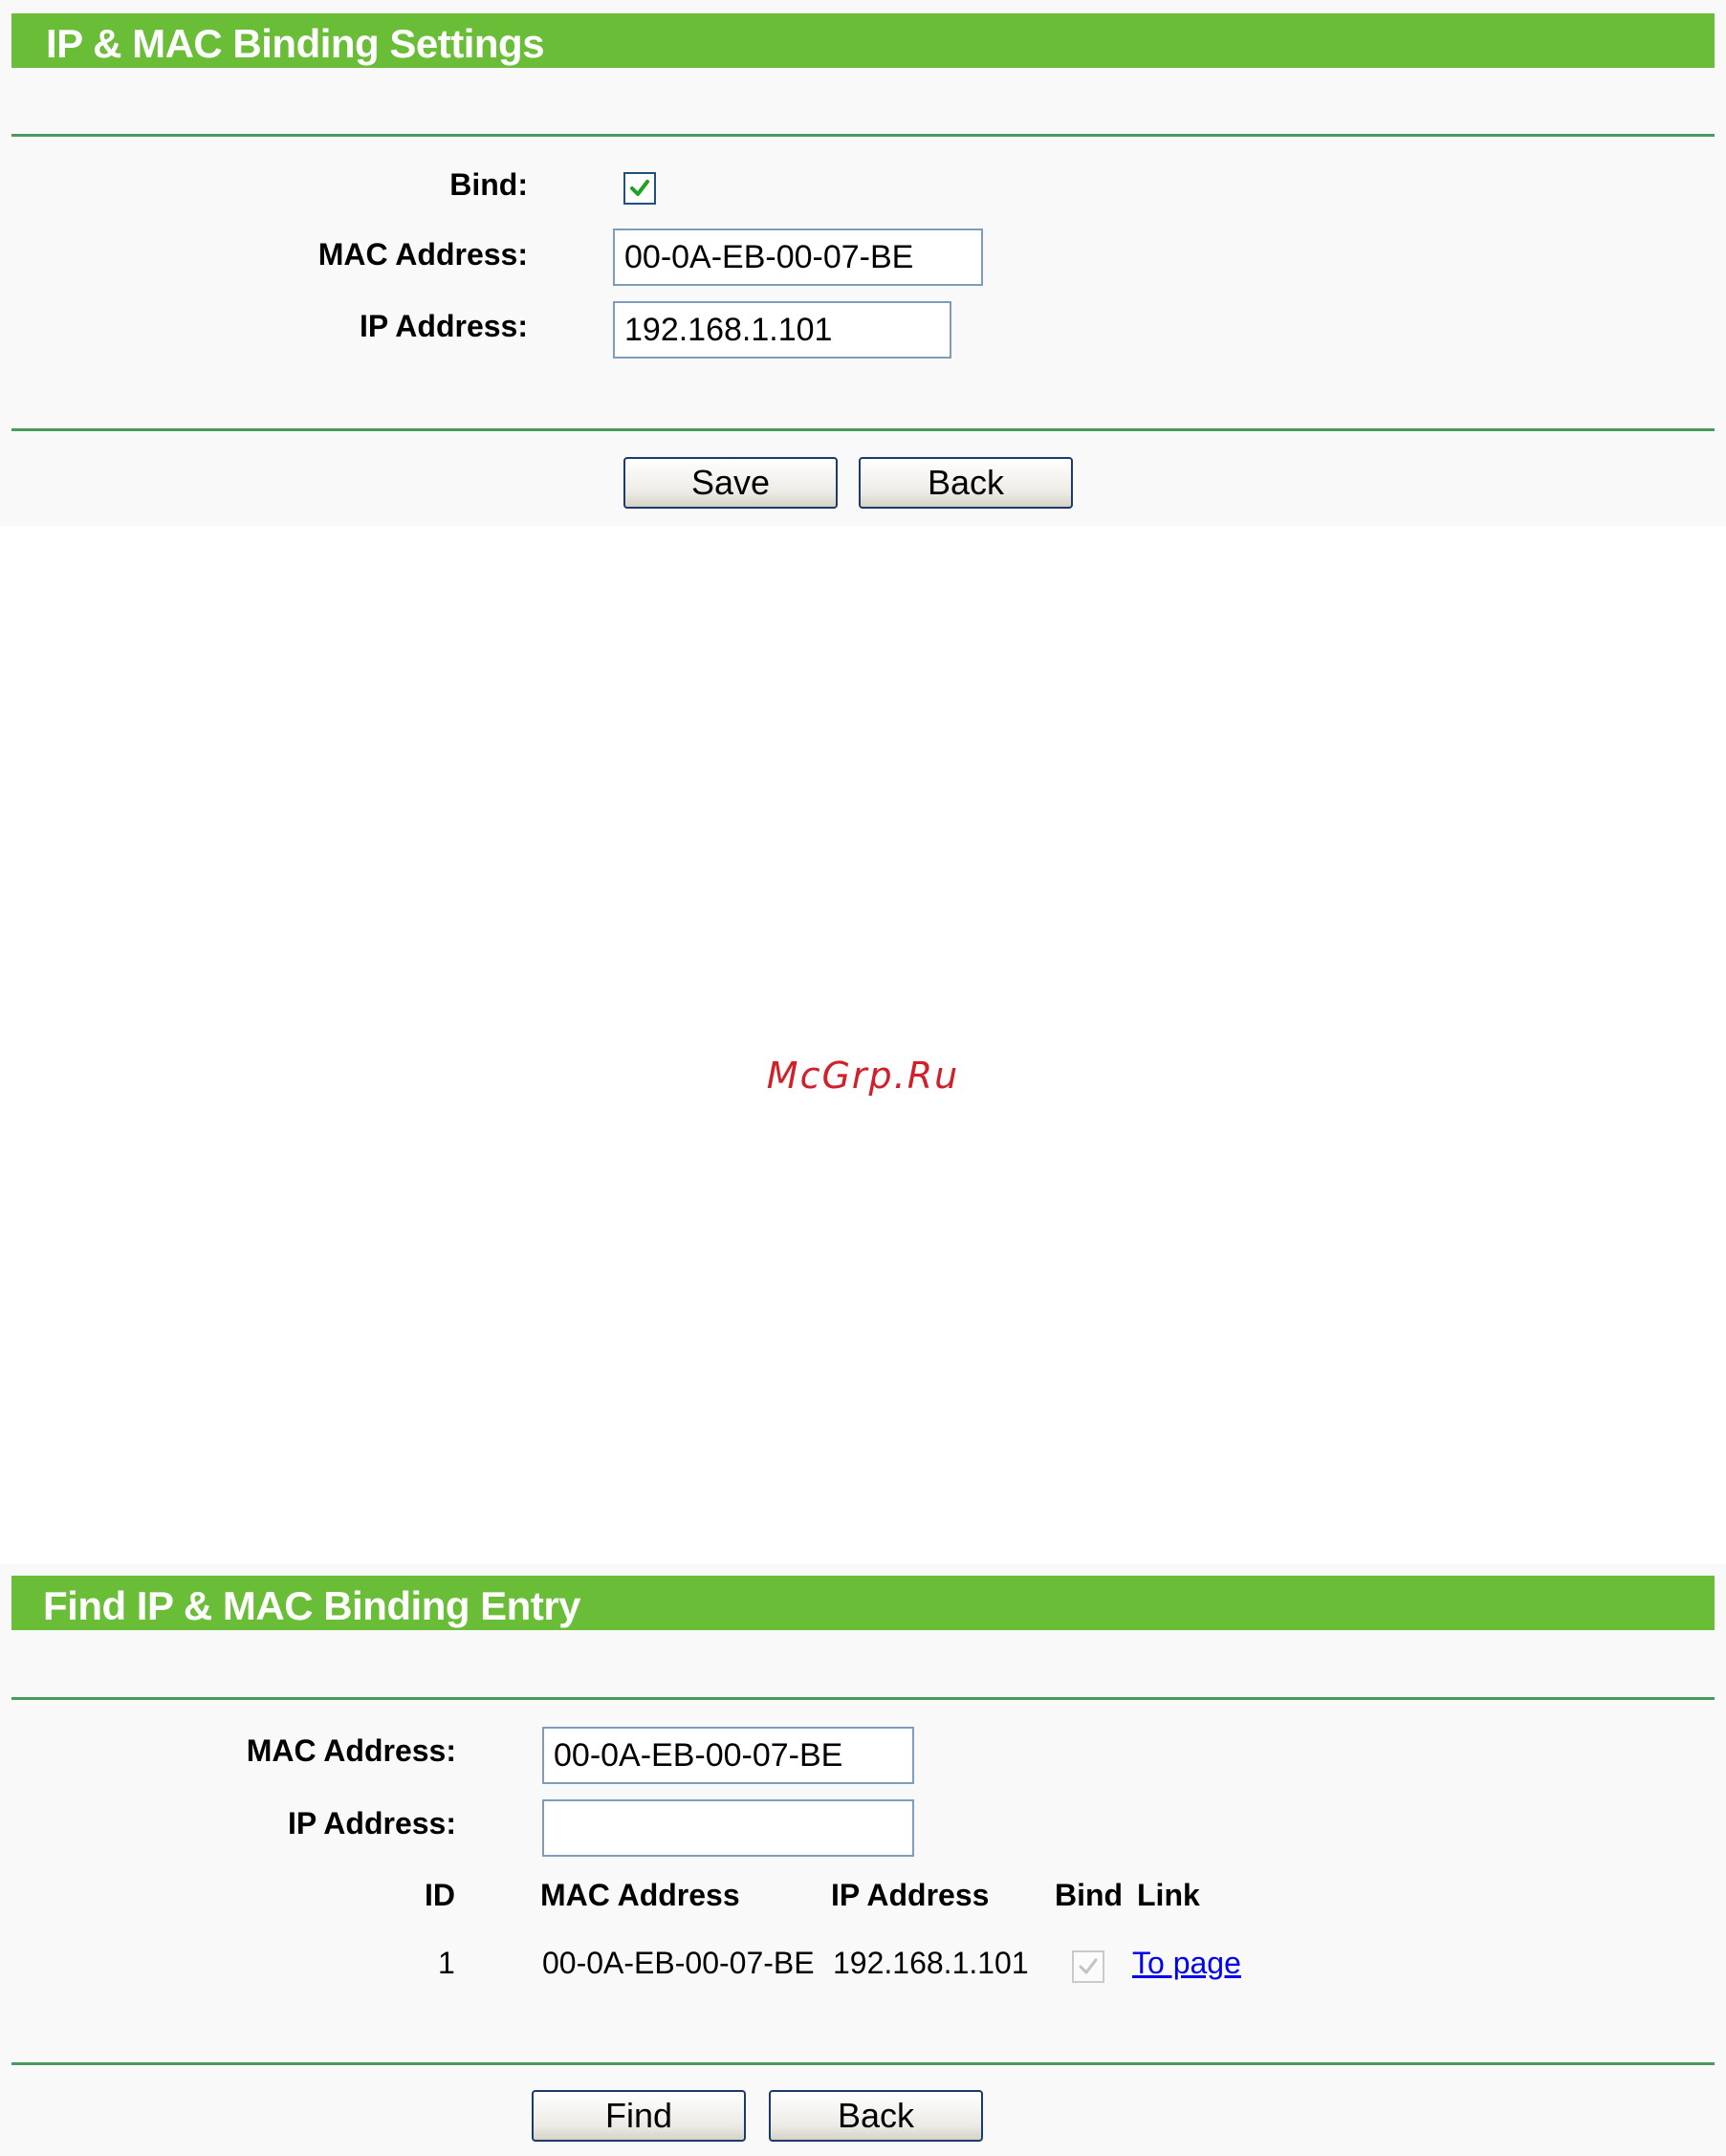 The width and height of the screenshot is (1726, 2156). I want to click on row-bind-checkbox, so click(1088, 1966).